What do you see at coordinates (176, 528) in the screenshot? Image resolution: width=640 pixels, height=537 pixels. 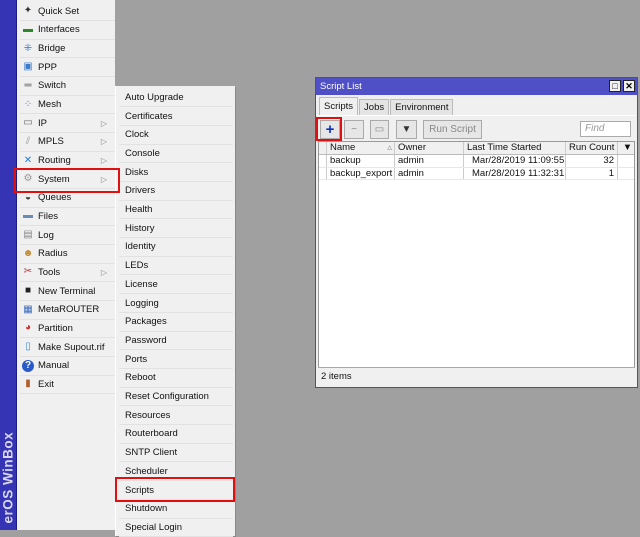 I see `submenu-item-special-login: Special Login` at bounding box center [176, 528].